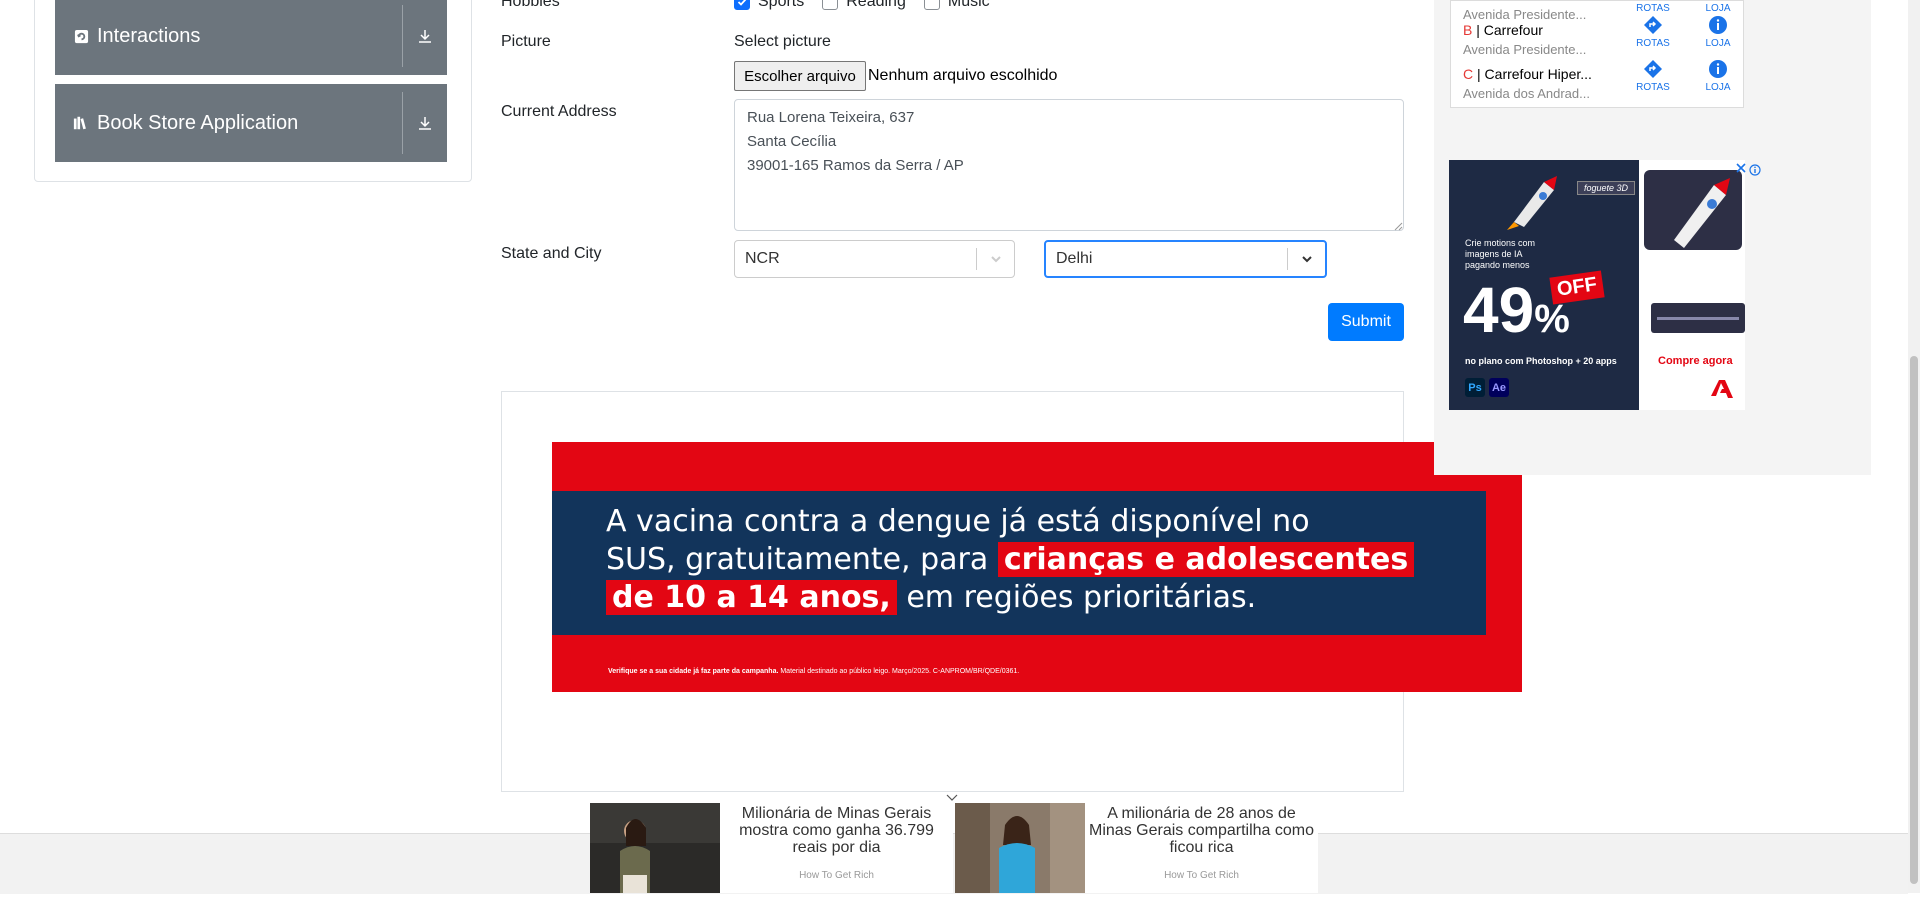  Describe the element at coordinates (1076, 597) in the screenshot. I see `banner-text: em regiões prioritárias.` at that location.